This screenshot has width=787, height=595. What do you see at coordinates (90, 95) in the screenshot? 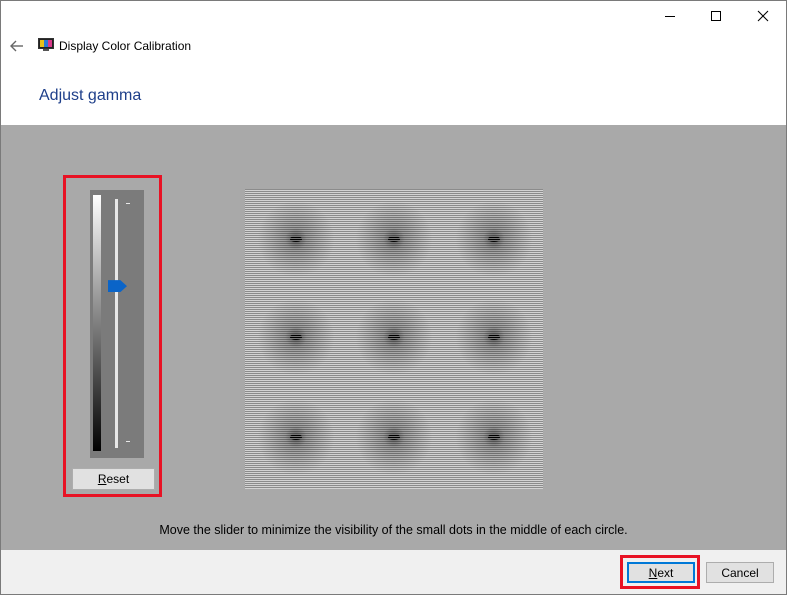
I see `page-heading: Adjust gamma` at bounding box center [90, 95].